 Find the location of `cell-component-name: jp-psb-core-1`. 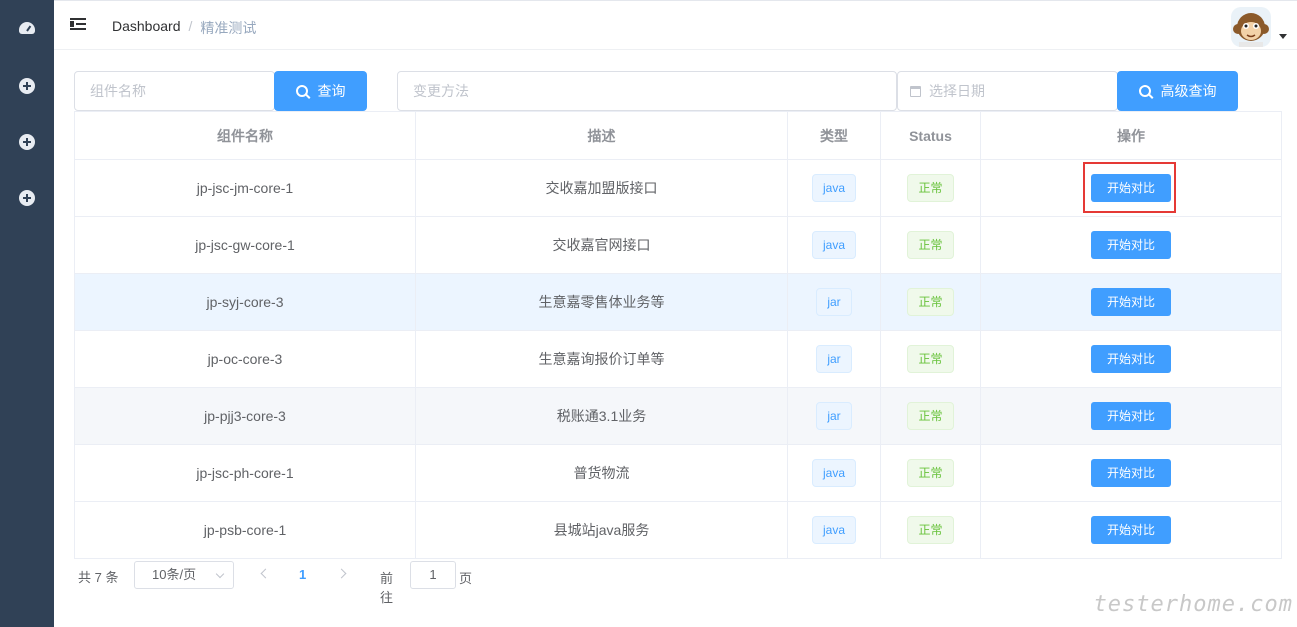

cell-component-name: jp-psb-core-1 is located at coordinates (245, 530).